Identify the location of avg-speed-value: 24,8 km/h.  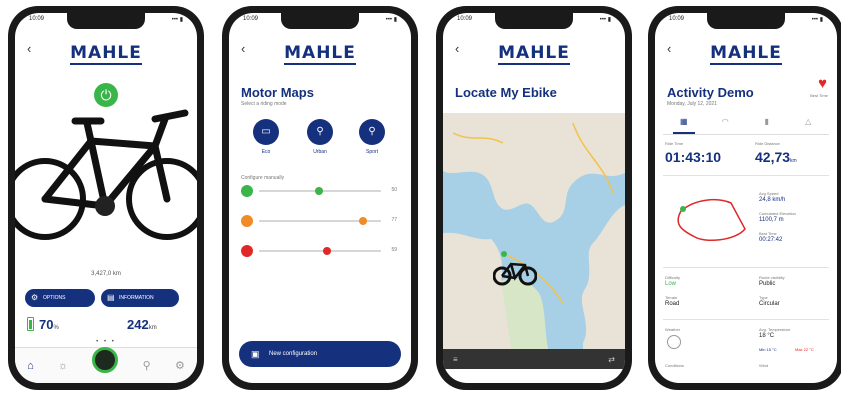
(772, 200).